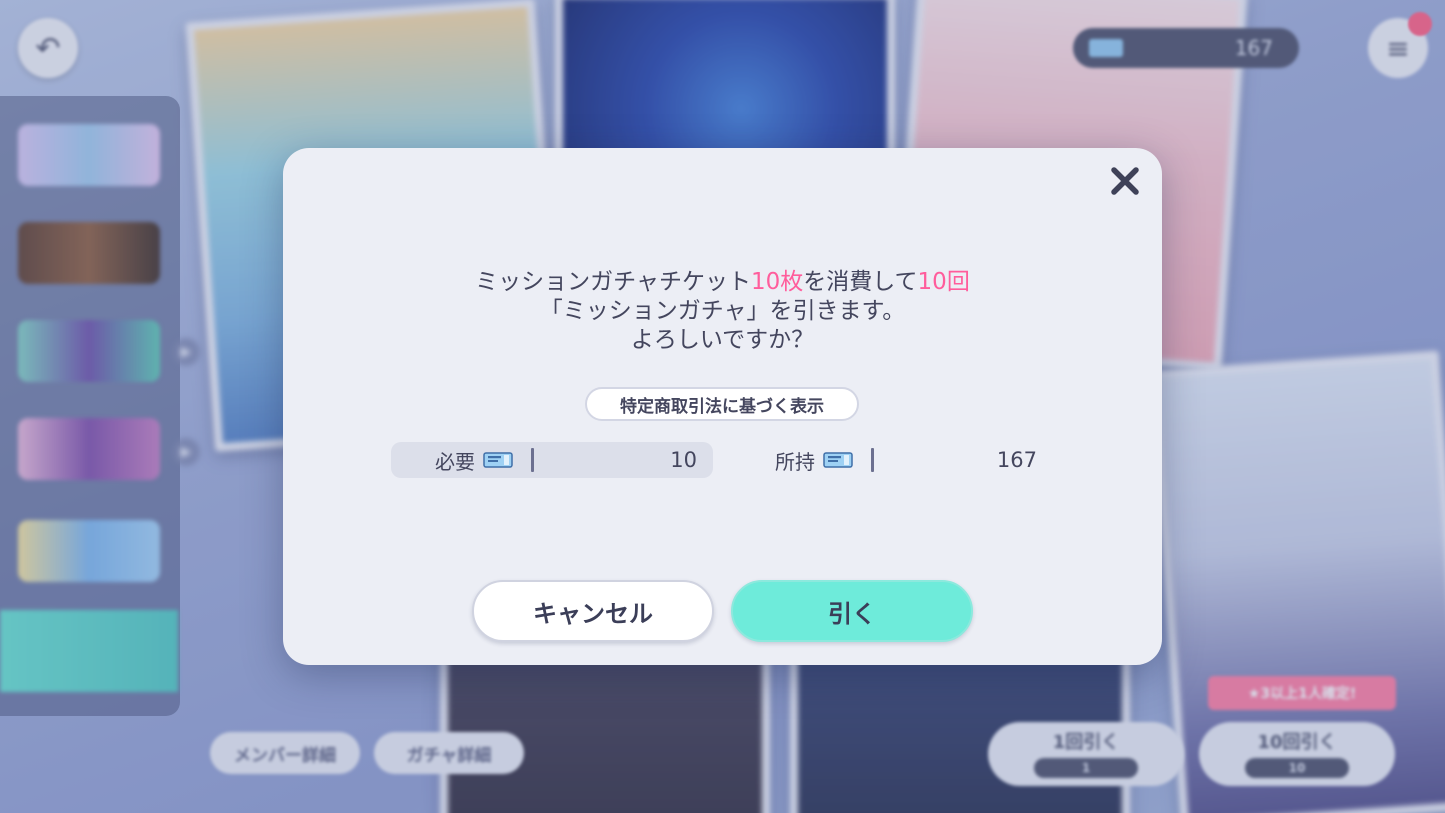  I want to click on owned-value: 167, so click(1016, 460).